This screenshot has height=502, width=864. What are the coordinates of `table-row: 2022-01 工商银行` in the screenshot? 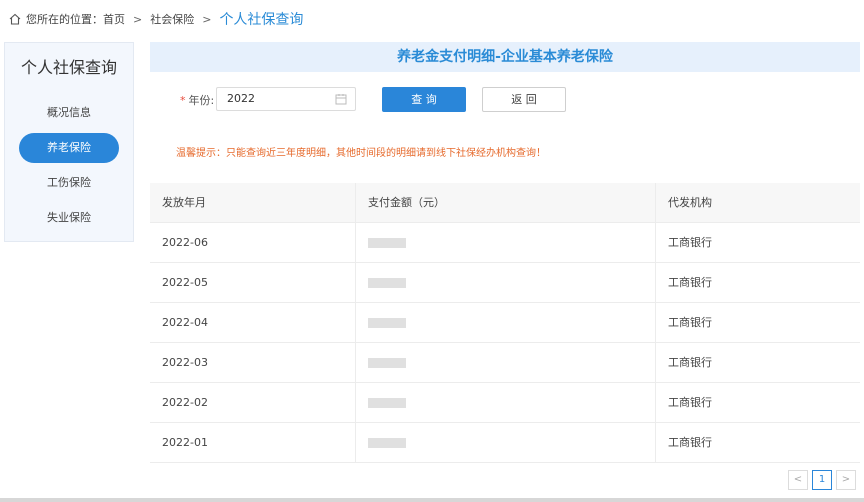 It's located at (505, 443).